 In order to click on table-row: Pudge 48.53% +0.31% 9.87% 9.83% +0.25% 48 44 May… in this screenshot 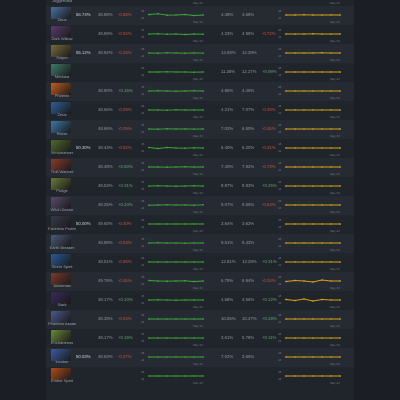, I will do `click(200, 186)`.